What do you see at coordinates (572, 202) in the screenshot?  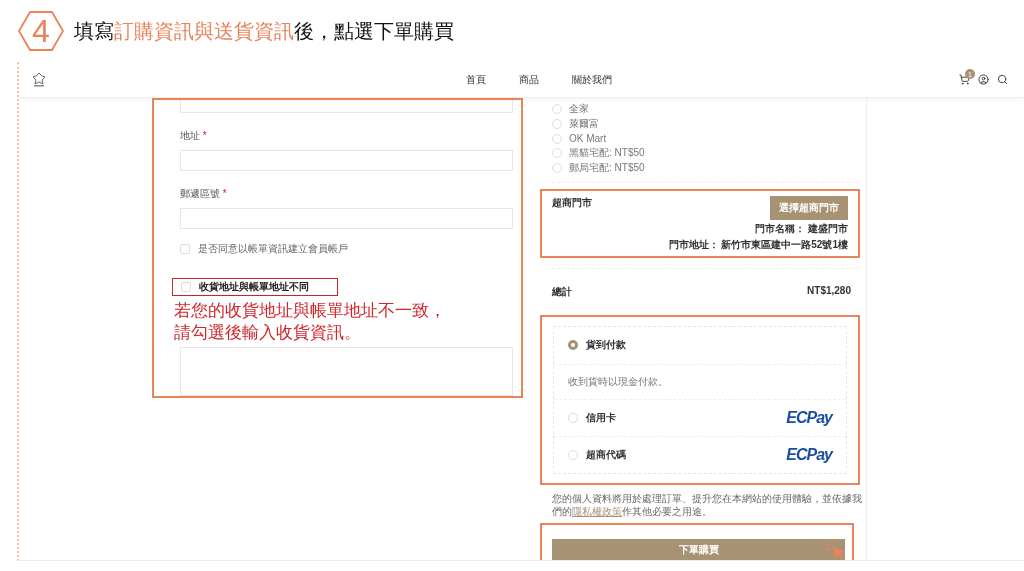 I see `store-heading: 超商門市` at bounding box center [572, 202].